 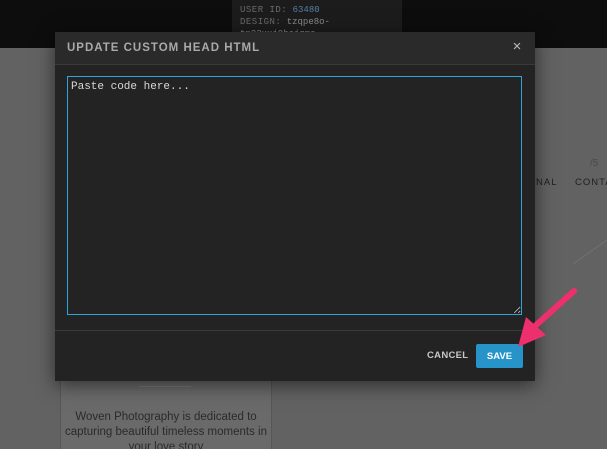 What do you see at coordinates (261, 22) in the screenshot?
I see `design-label: DESIGN:` at bounding box center [261, 22].